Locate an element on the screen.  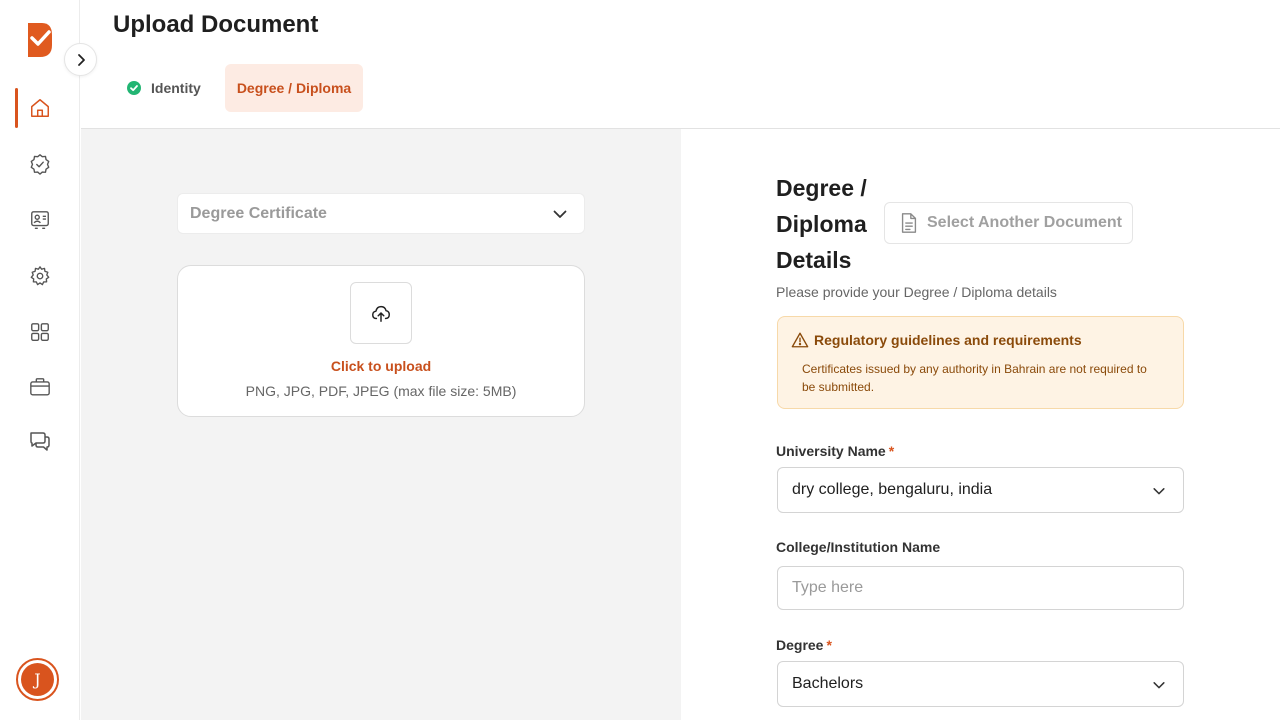
nav-active-indicator is located at coordinates (16, 108).